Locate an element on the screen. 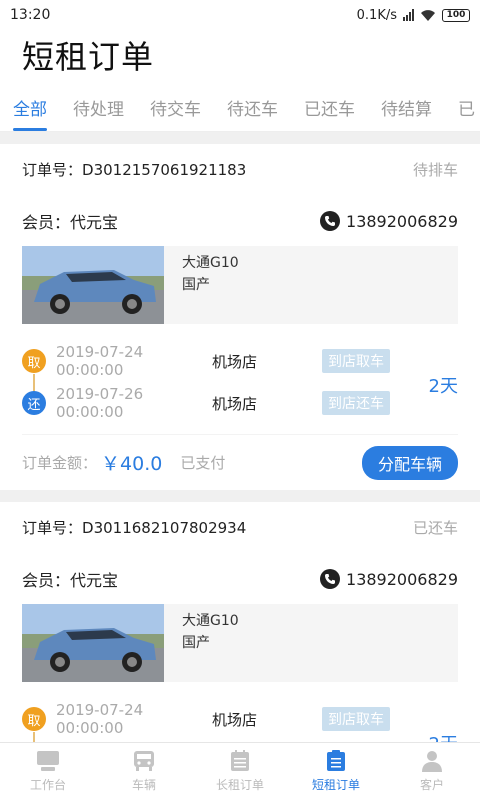 Image resolution: width=480 pixels, height=800 pixels. battery-icon: 100 is located at coordinates (456, 15).